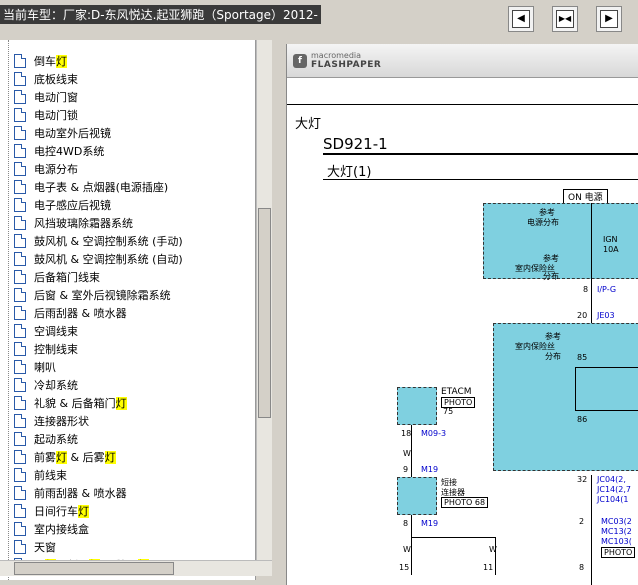  I want to click on etacm-label: ETACM, so click(456, 392).